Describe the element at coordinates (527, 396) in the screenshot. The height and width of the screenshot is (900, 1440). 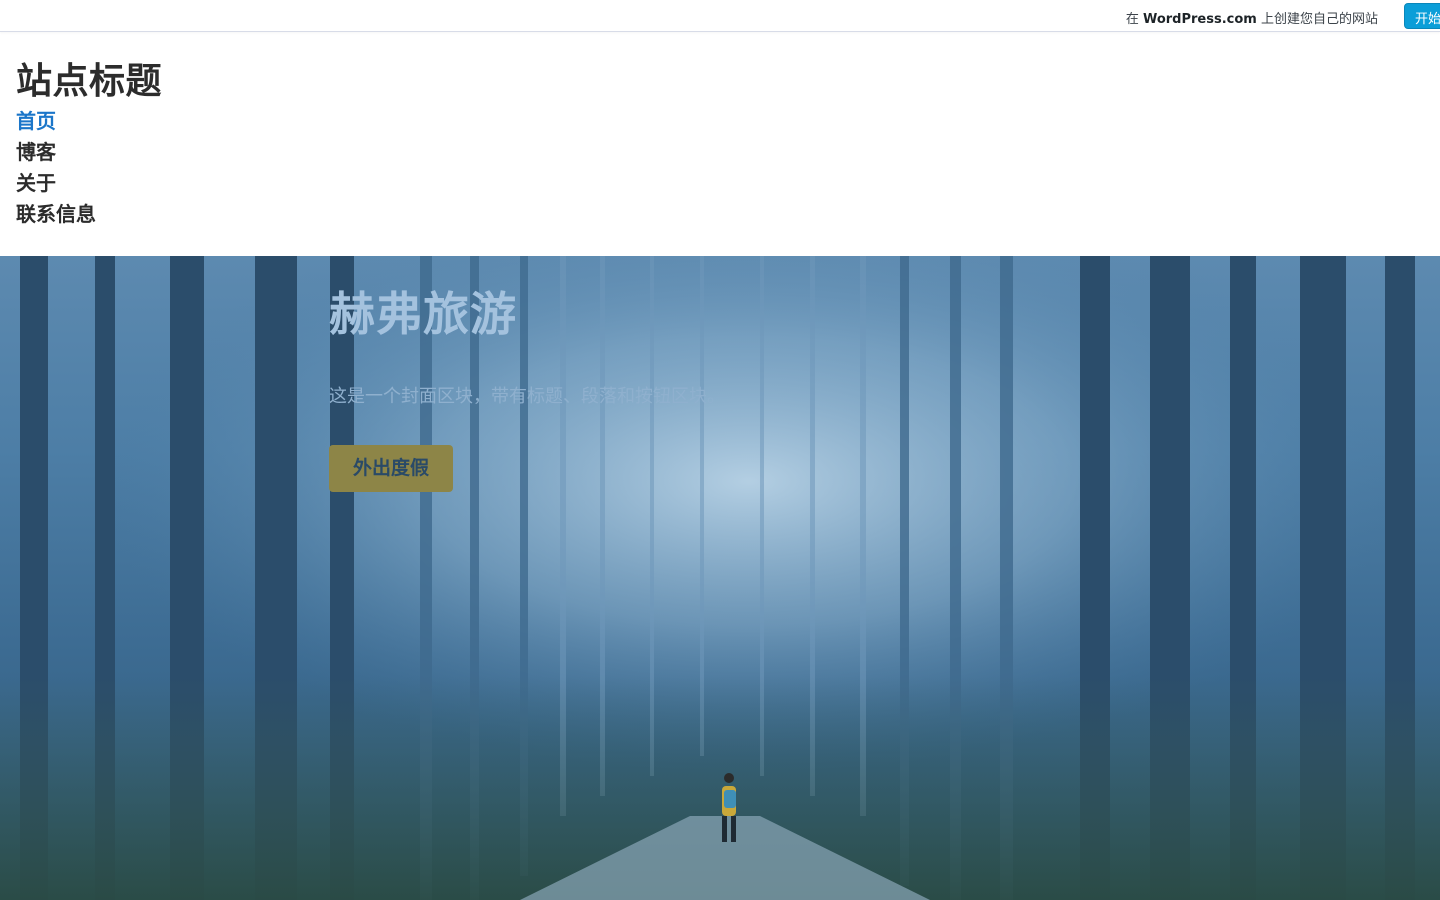
I see `cover-subtitle: 这是一个封面区块，带有标题、段落和按钮区块。` at that location.